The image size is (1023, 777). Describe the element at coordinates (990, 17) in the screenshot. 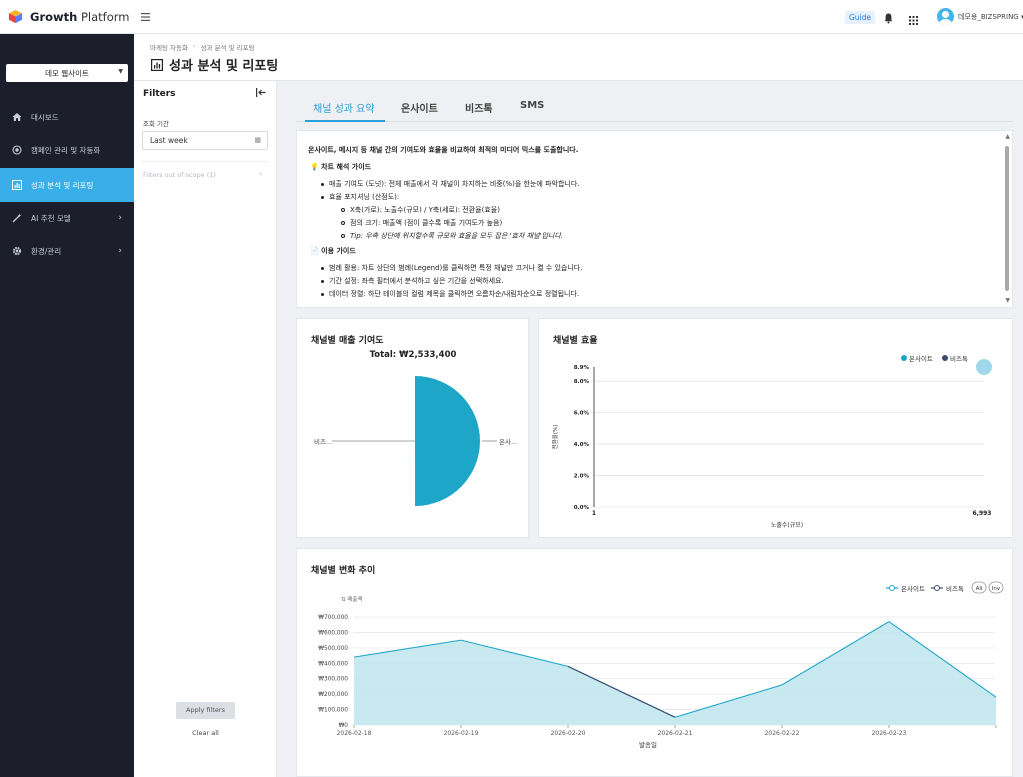

I see `user-menu: 데모용_BIZSPRING ▾` at that location.